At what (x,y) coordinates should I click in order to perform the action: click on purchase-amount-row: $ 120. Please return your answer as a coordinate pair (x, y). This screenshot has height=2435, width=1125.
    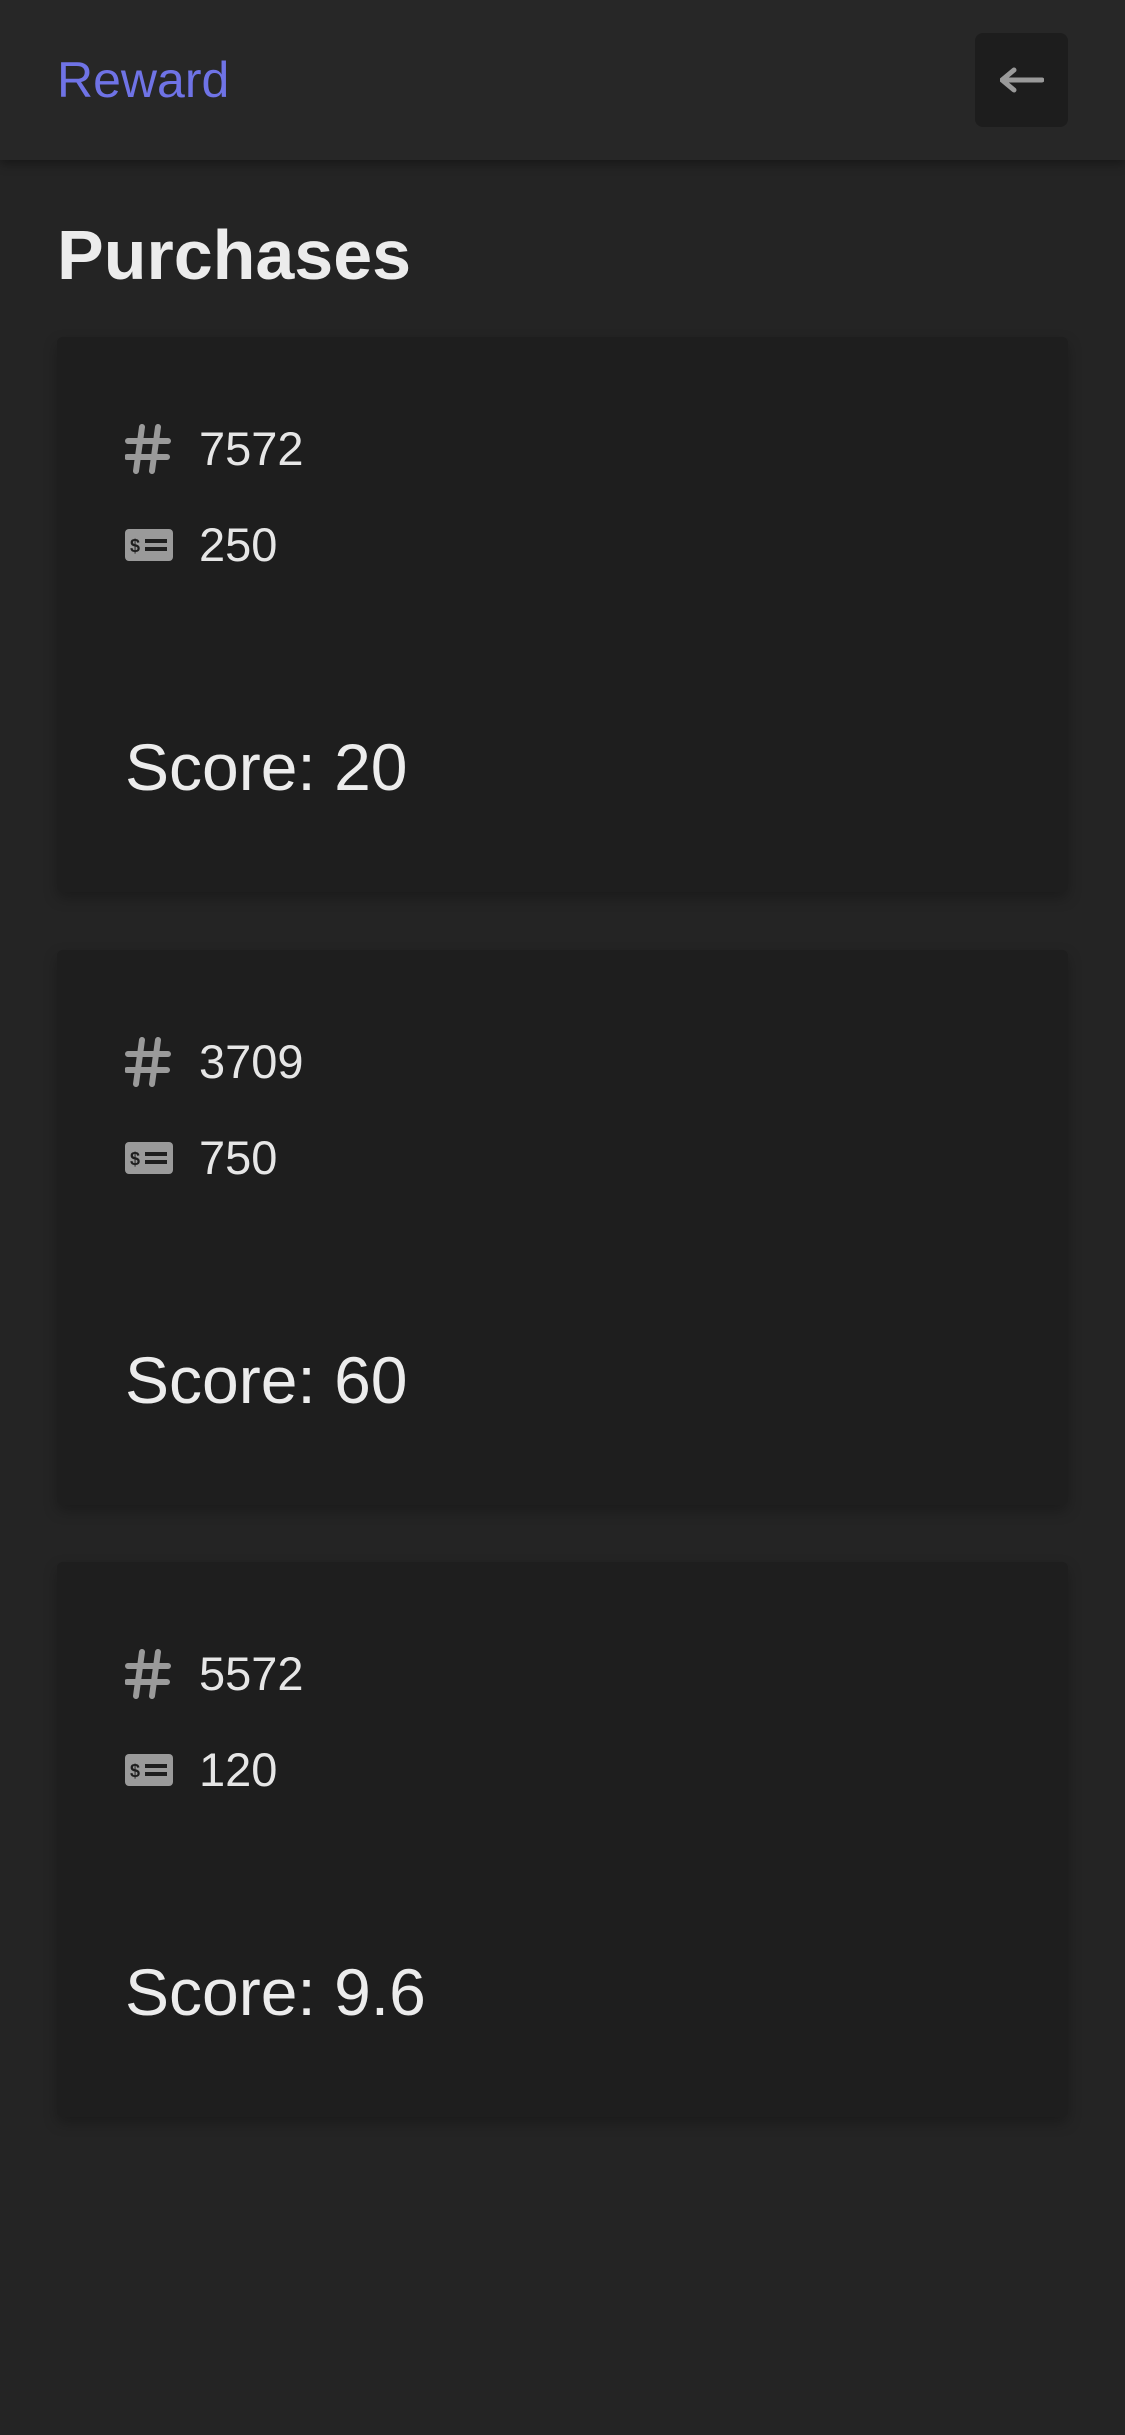
    Looking at the image, I should click on (201, 1770).